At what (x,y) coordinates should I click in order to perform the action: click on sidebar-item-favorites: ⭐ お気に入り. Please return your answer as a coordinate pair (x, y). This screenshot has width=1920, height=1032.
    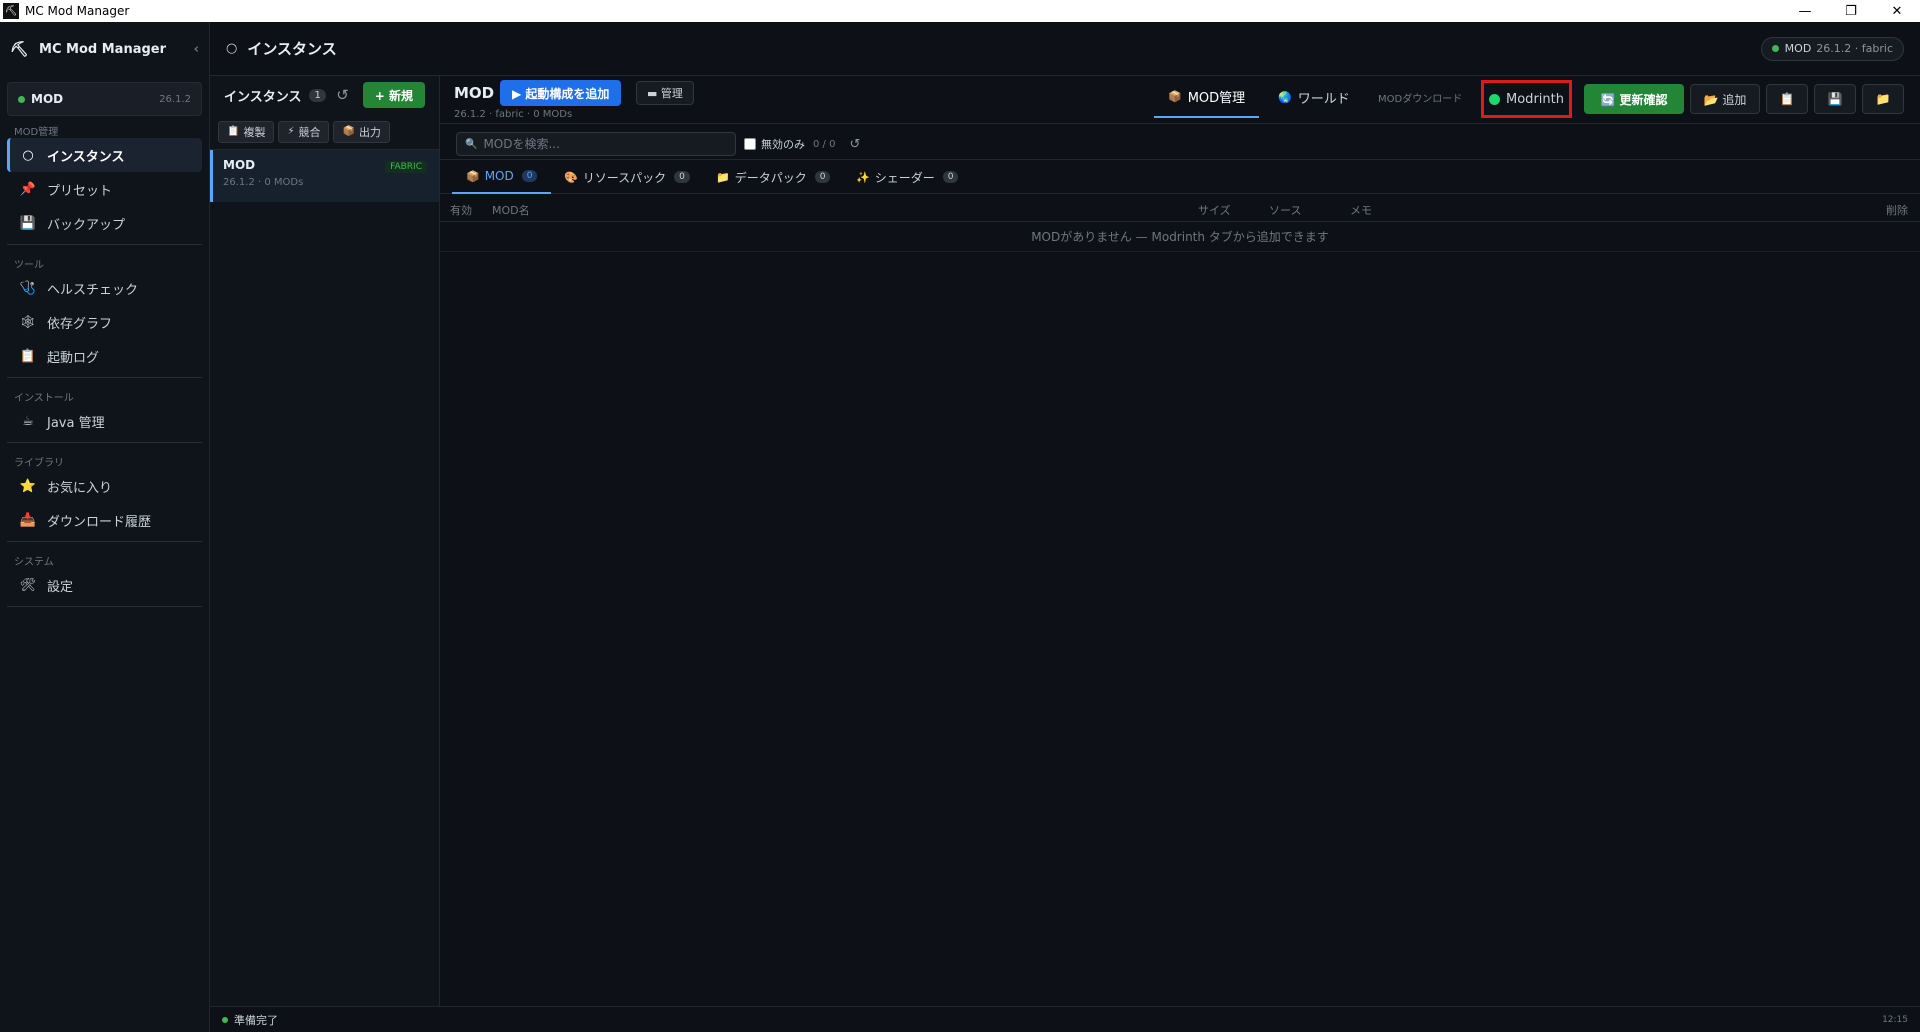
    Looking at the image, I should click on (104, 486).